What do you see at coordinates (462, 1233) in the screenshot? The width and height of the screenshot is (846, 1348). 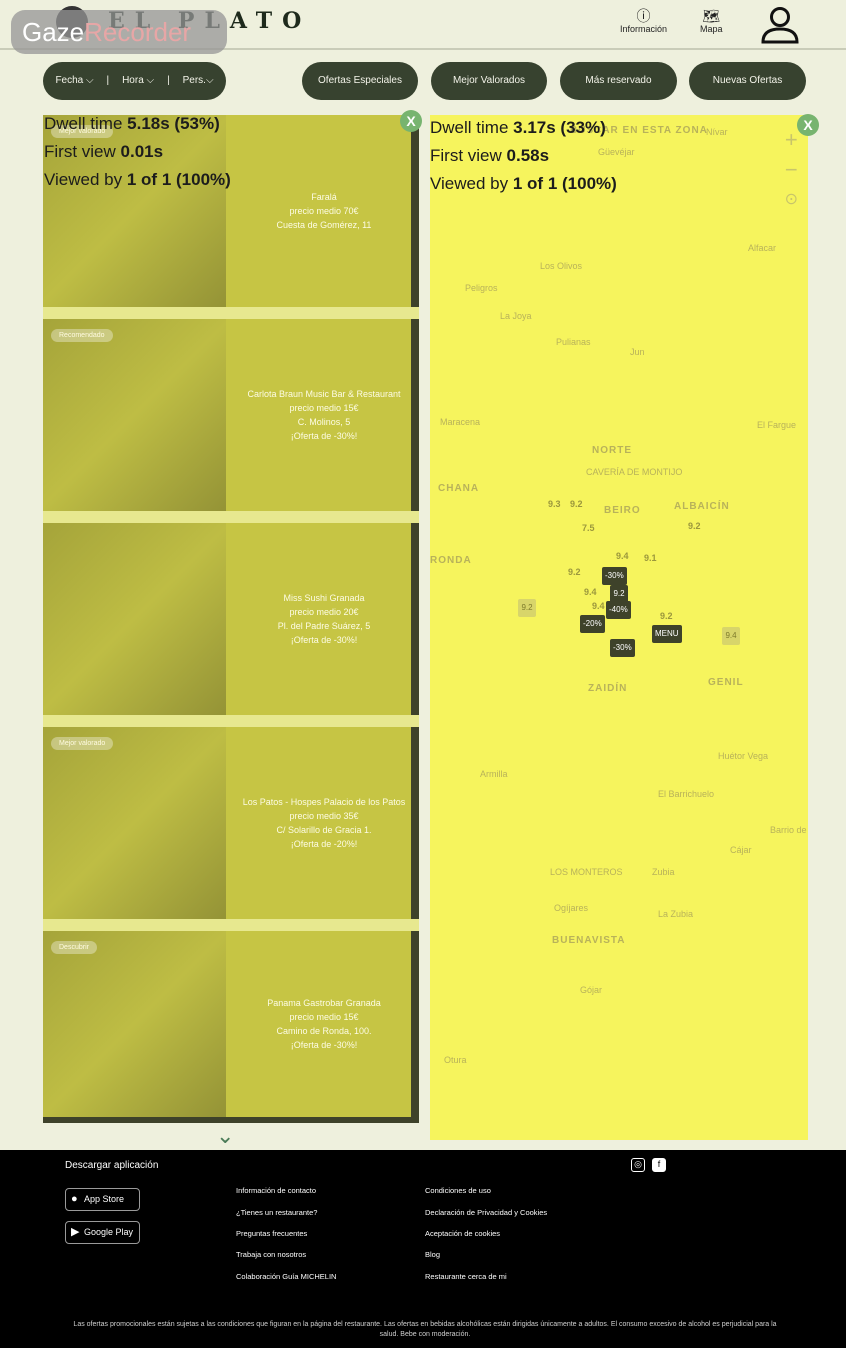 I see `footer-link: Aceptación de cookies` at bounding box center [462, 1233].